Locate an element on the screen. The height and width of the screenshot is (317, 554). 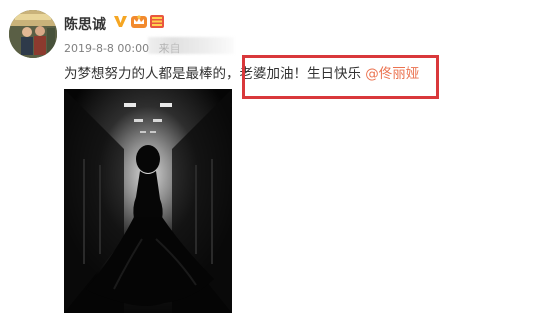
username: 陈思诚 is located at coordinates (85, 24).